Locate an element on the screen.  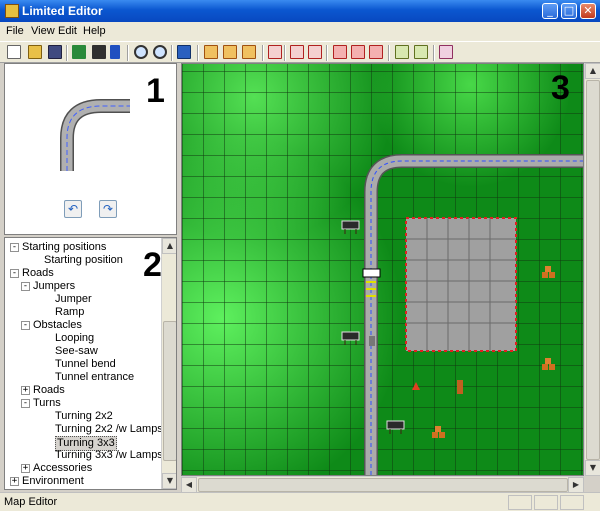
shift-up-icon is located at coordinates (249, 52).